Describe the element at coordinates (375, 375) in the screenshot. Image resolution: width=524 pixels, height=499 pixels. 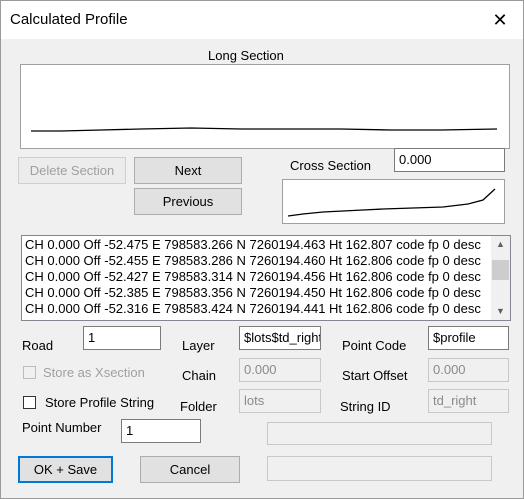
I see `start-offset-label: Start Offset` at that location.